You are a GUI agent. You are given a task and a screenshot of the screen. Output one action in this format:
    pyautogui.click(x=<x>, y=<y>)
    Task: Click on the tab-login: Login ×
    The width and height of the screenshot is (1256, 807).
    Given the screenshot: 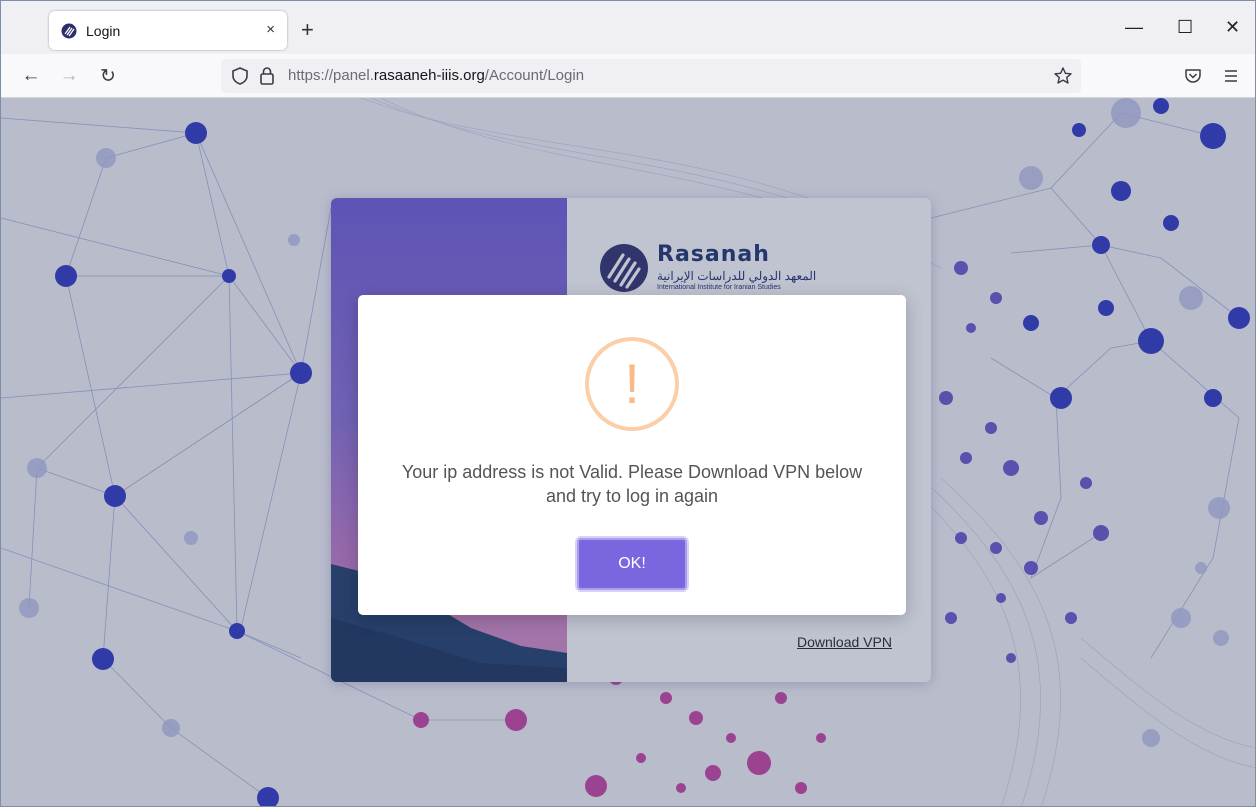 What is the action you would take?
    pyautogui.click(x=168, y=30)
    